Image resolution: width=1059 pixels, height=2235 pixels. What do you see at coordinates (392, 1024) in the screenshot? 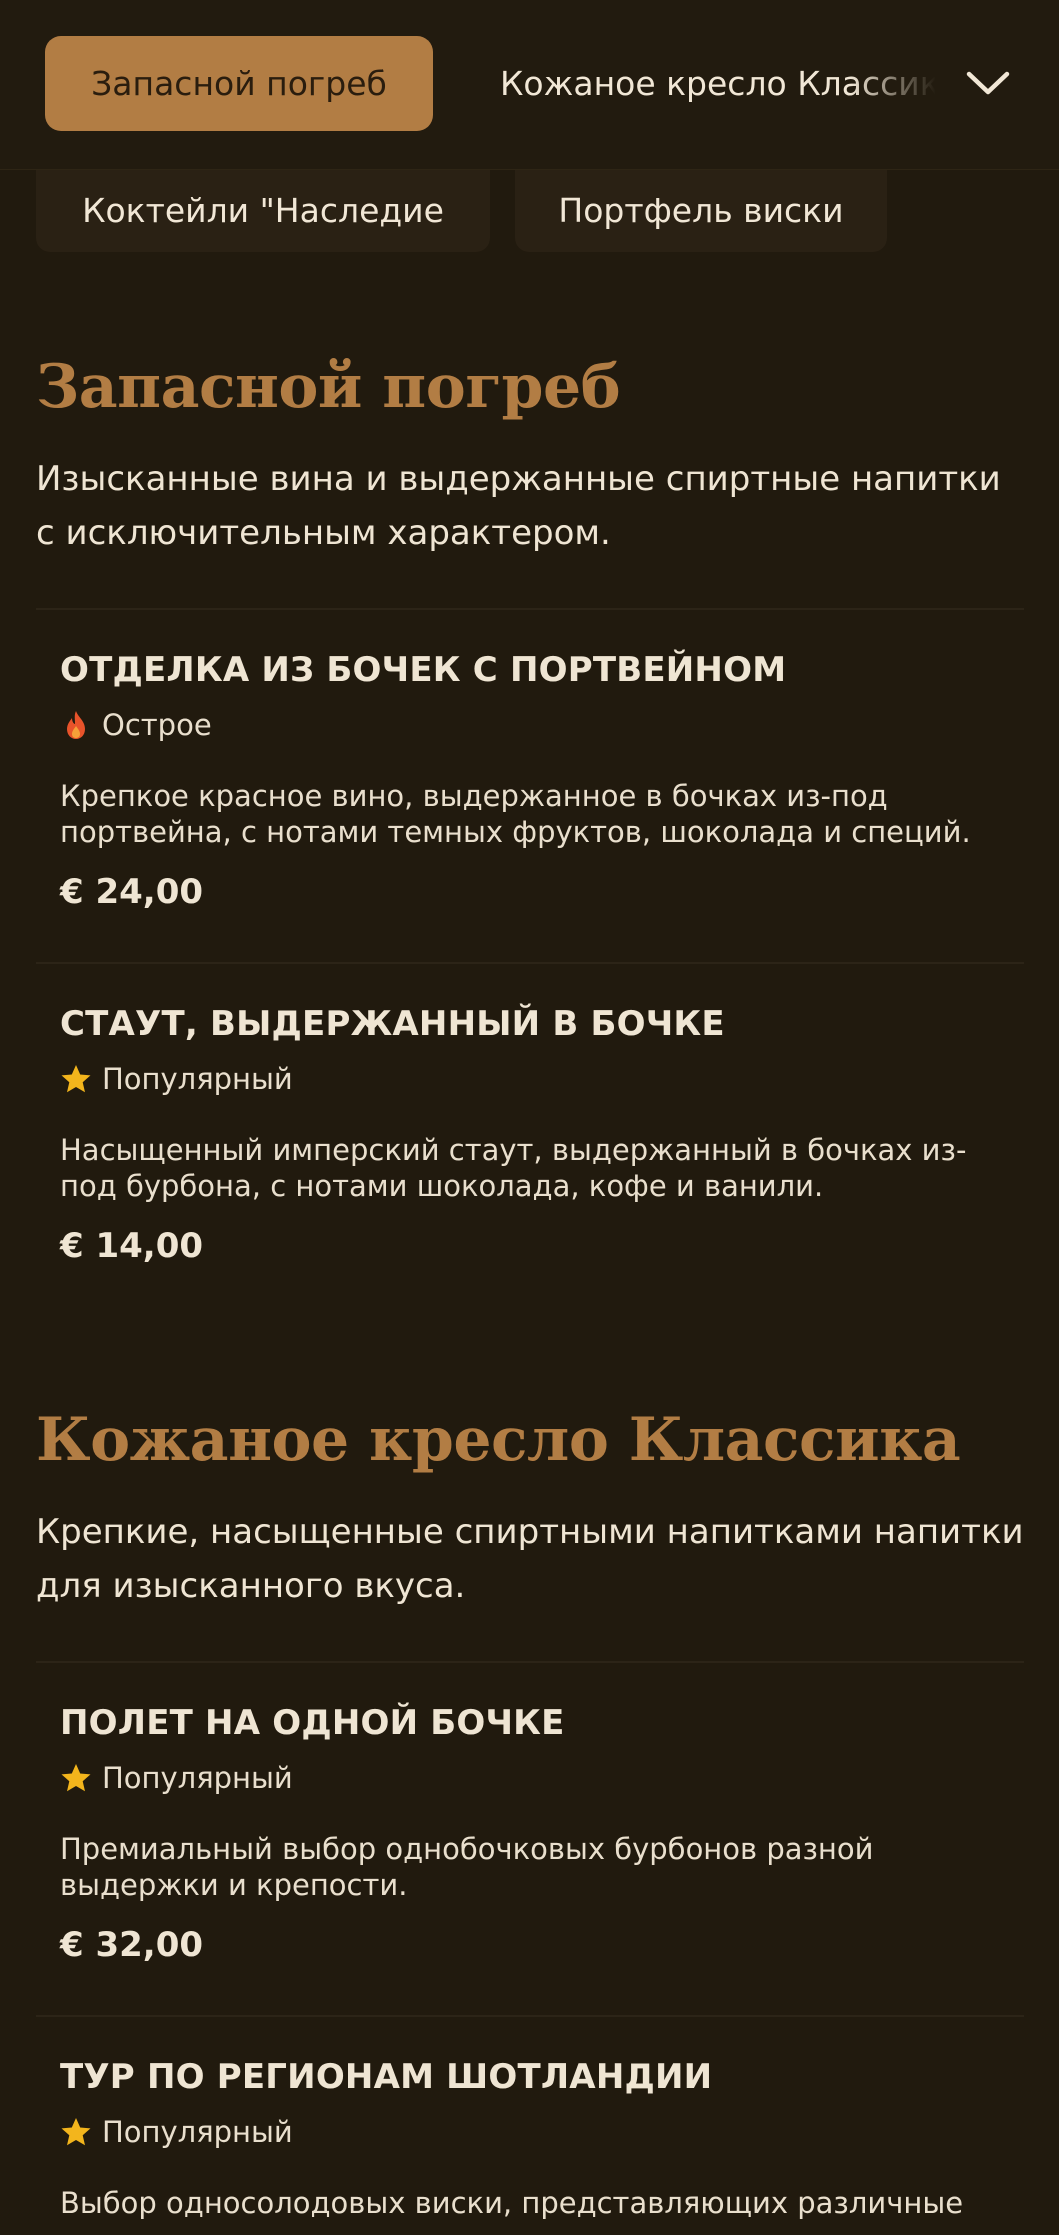
I see `menu-item-name: СТАУТ, ВЫДЕРЖАННЫЙ В БОЧКЕ` at bounding box center [392, 1024].